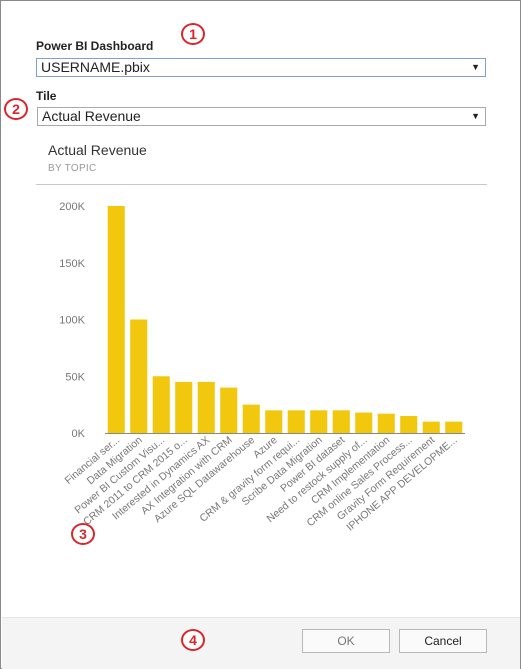 The width and height of the screenshot is (521, 669). I want to click on chart-title: Actual Revenue, so click(97, 150).